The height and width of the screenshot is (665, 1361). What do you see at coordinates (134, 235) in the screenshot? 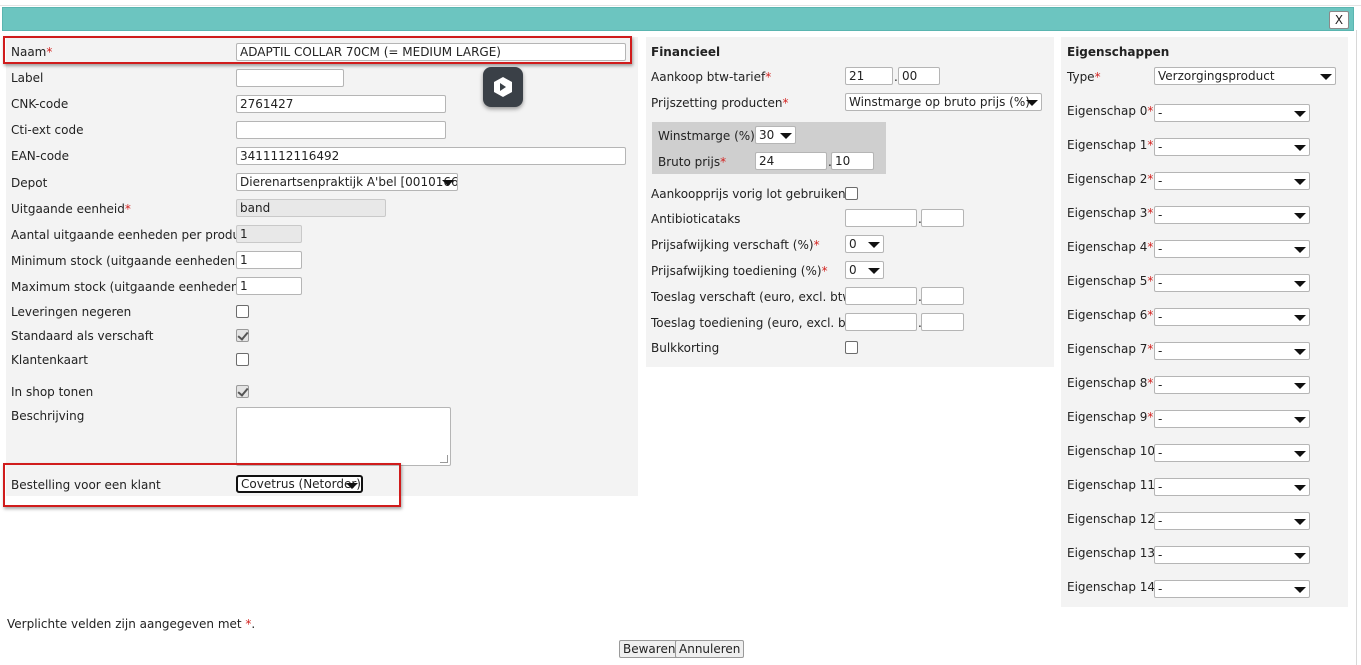
I see `aantal-label: Aantal uitgaande eenheden per product*` at bounding box center [134, 235].